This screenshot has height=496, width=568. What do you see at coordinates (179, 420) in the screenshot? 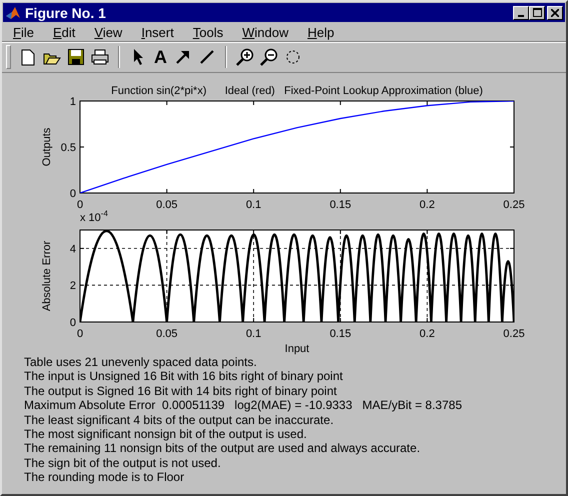
I see `info-text: The least significant 4 bits of the output can be inaccurate.` at bounding box center [179, 420].